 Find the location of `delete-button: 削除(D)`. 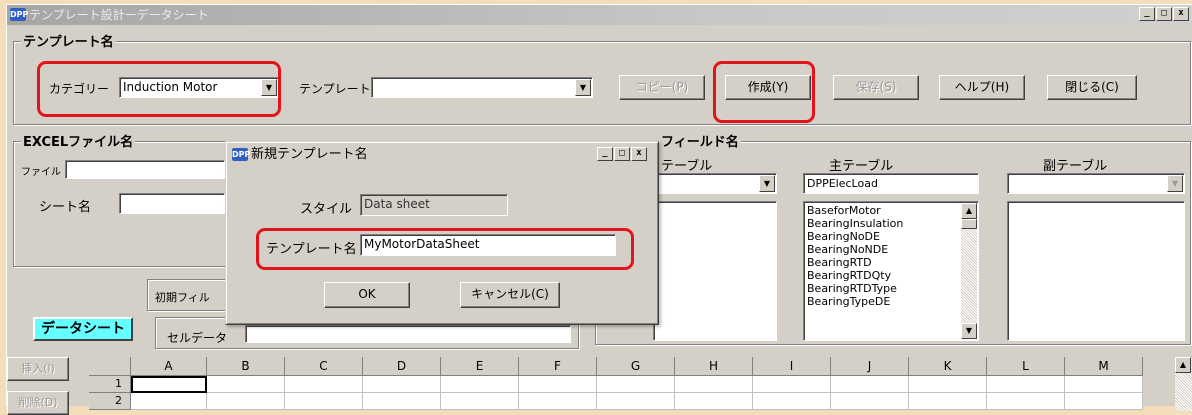

delete-button: 削除(D) is located at coordinates (38, 403).